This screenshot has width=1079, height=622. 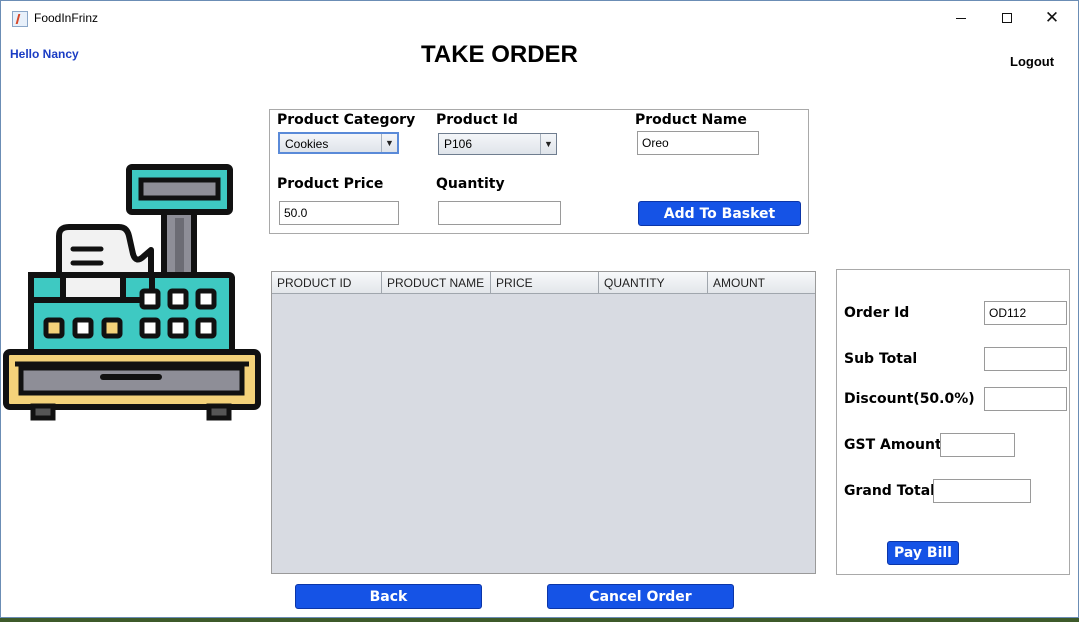 I want to click on product-name-field: Oreo, so click(x=698, y=143).